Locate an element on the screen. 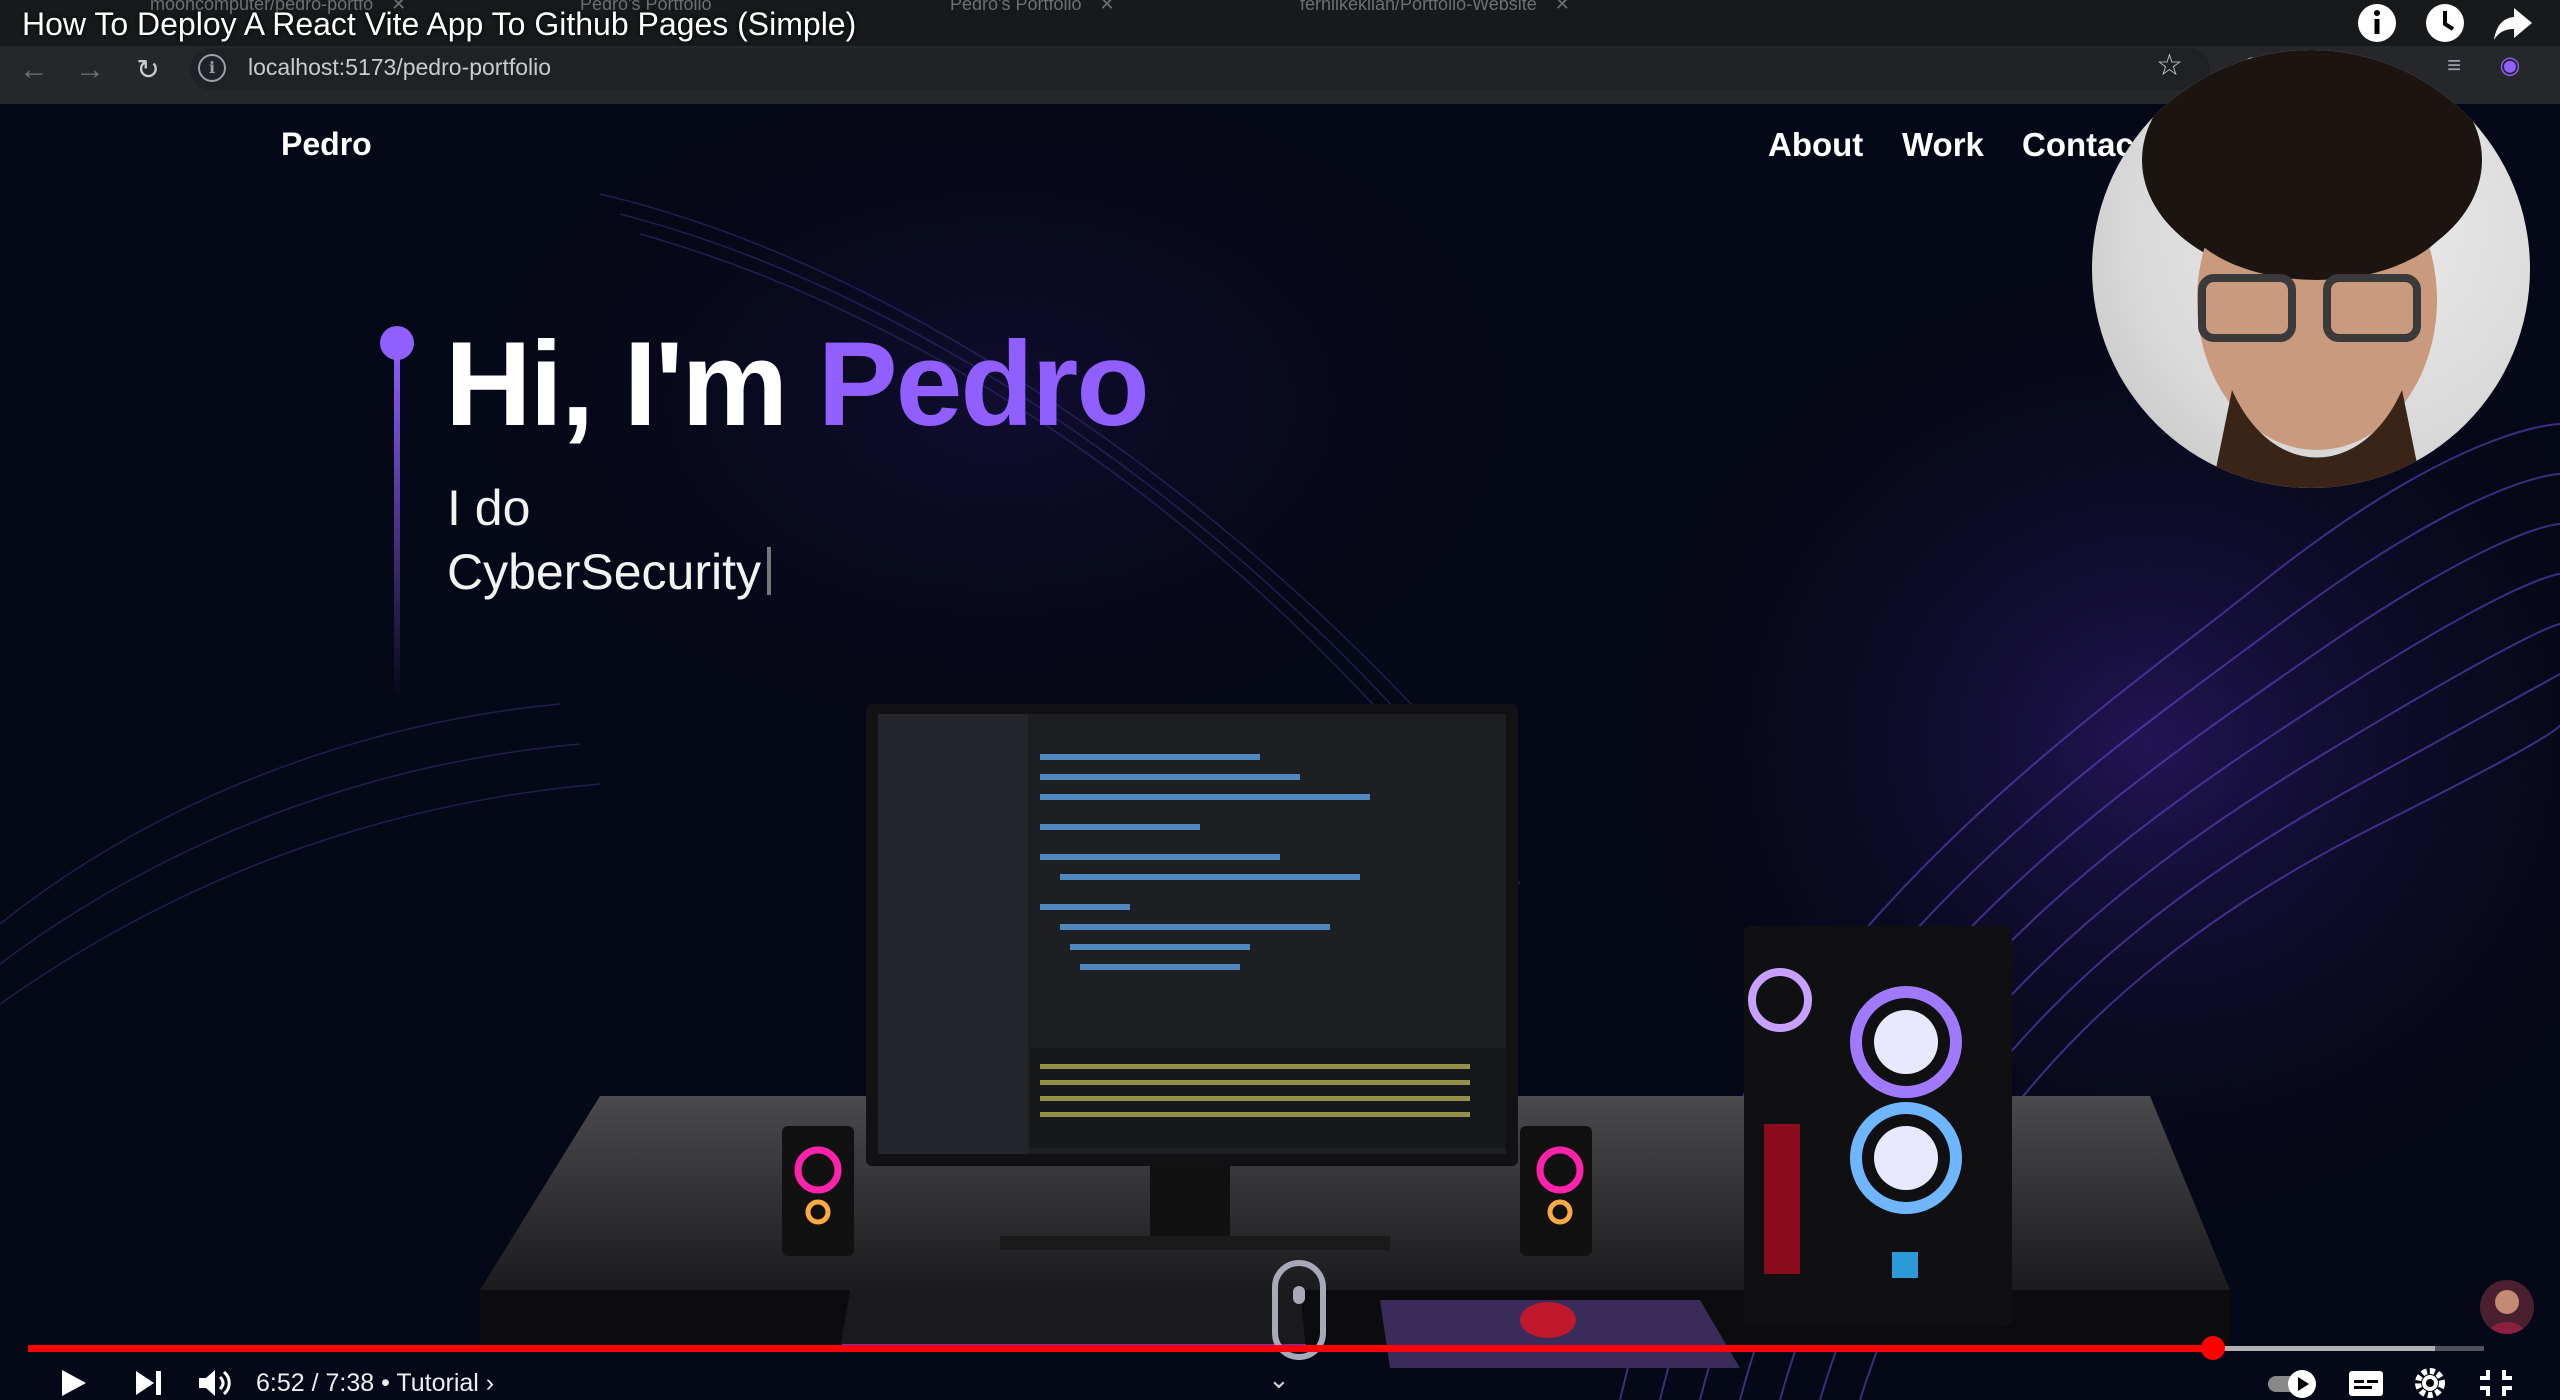 The width and height of the screenshot is (2560, 1400). next-icon is located at coordinates (149, 1383).